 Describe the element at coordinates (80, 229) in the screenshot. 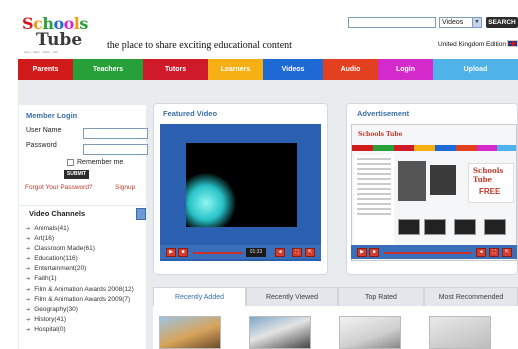

I see `channel-item: ➔ Animals(41)` at that location.